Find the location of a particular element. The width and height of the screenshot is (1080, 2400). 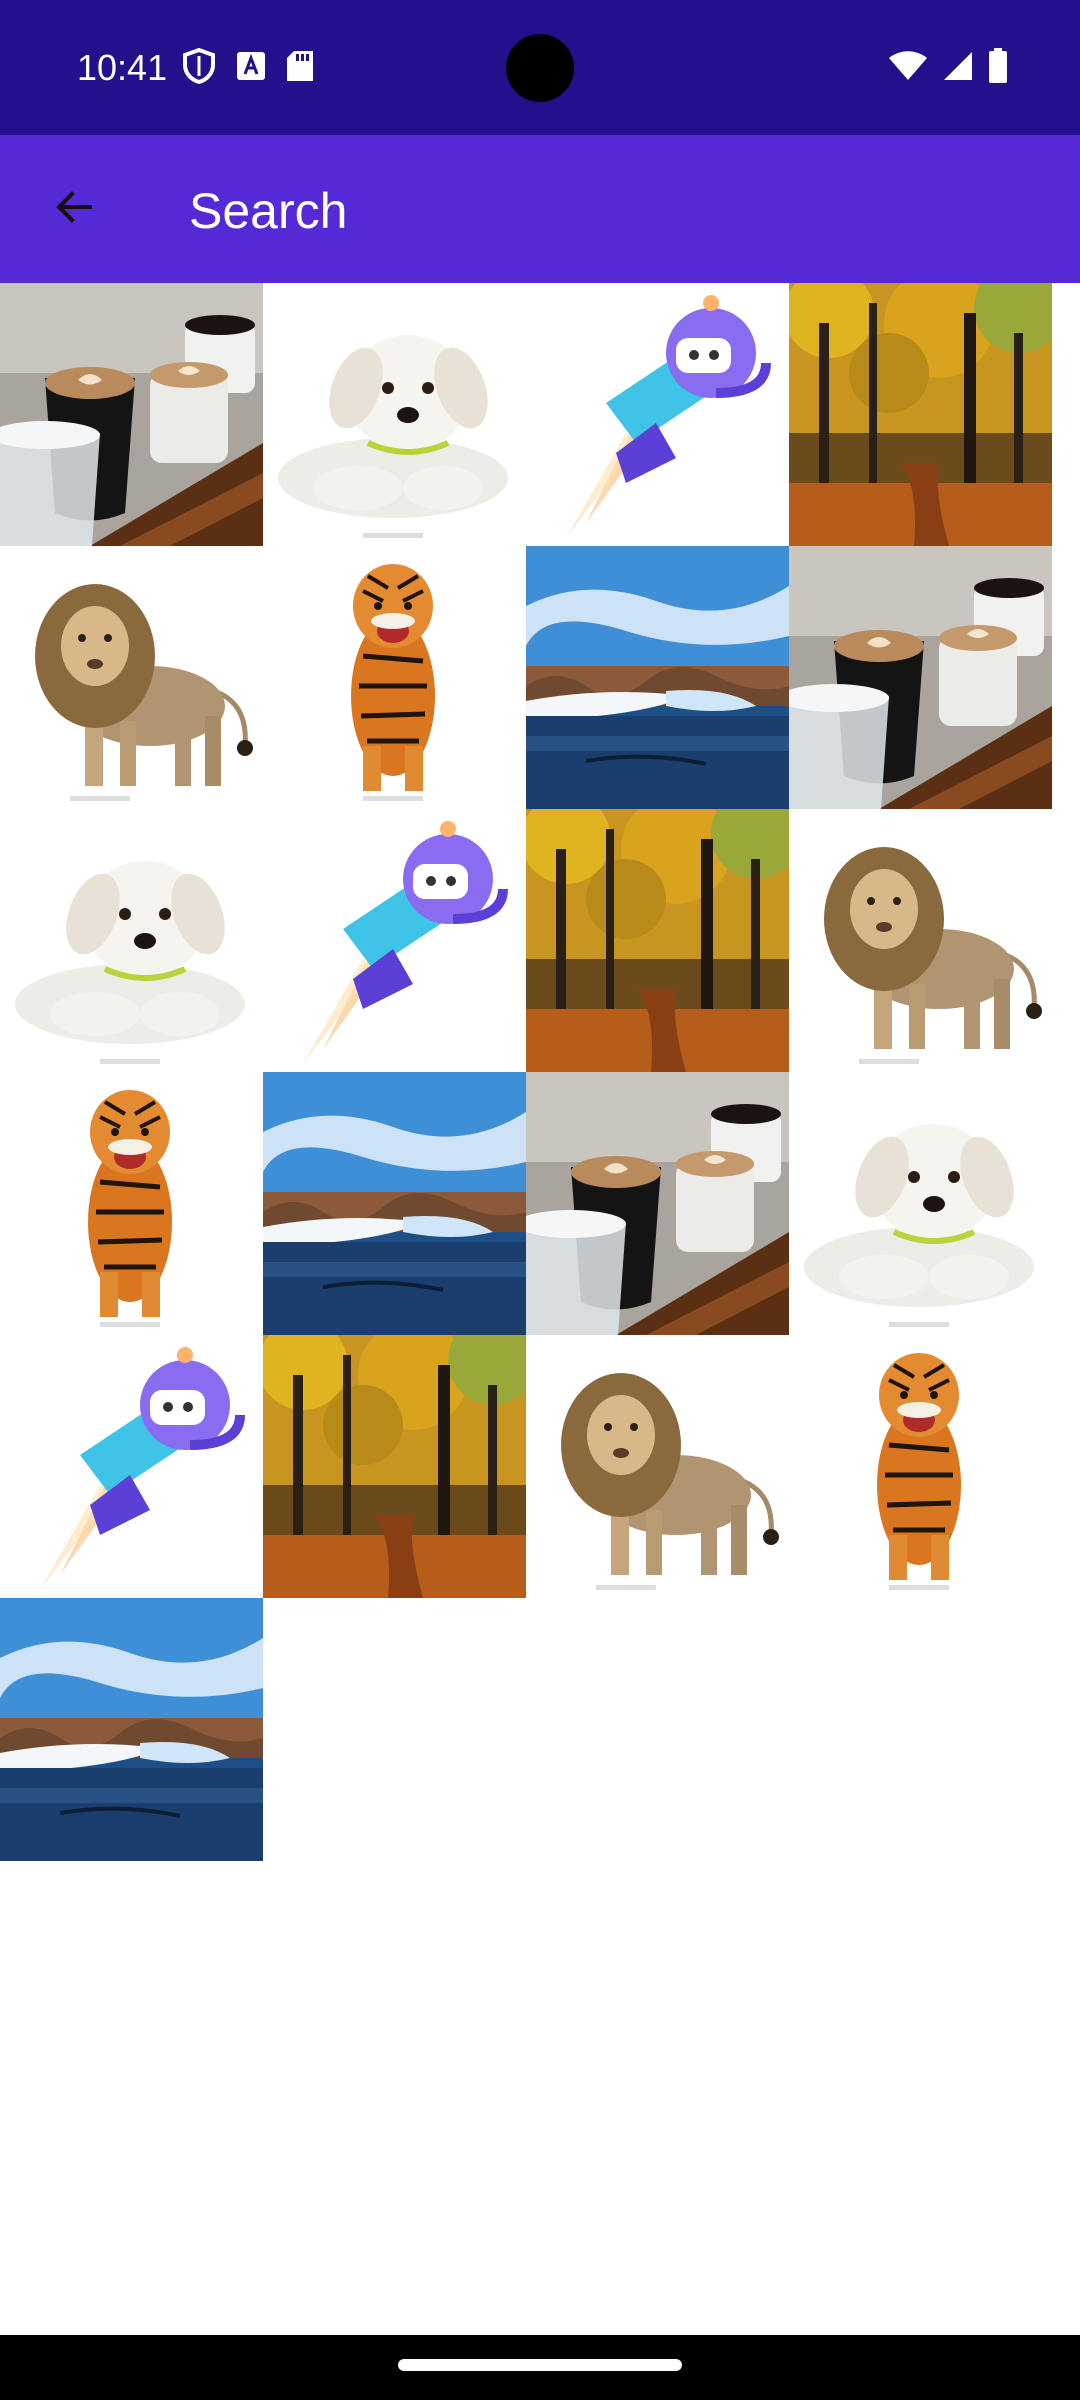

status-icons-left is located at coordinates (248, 68).